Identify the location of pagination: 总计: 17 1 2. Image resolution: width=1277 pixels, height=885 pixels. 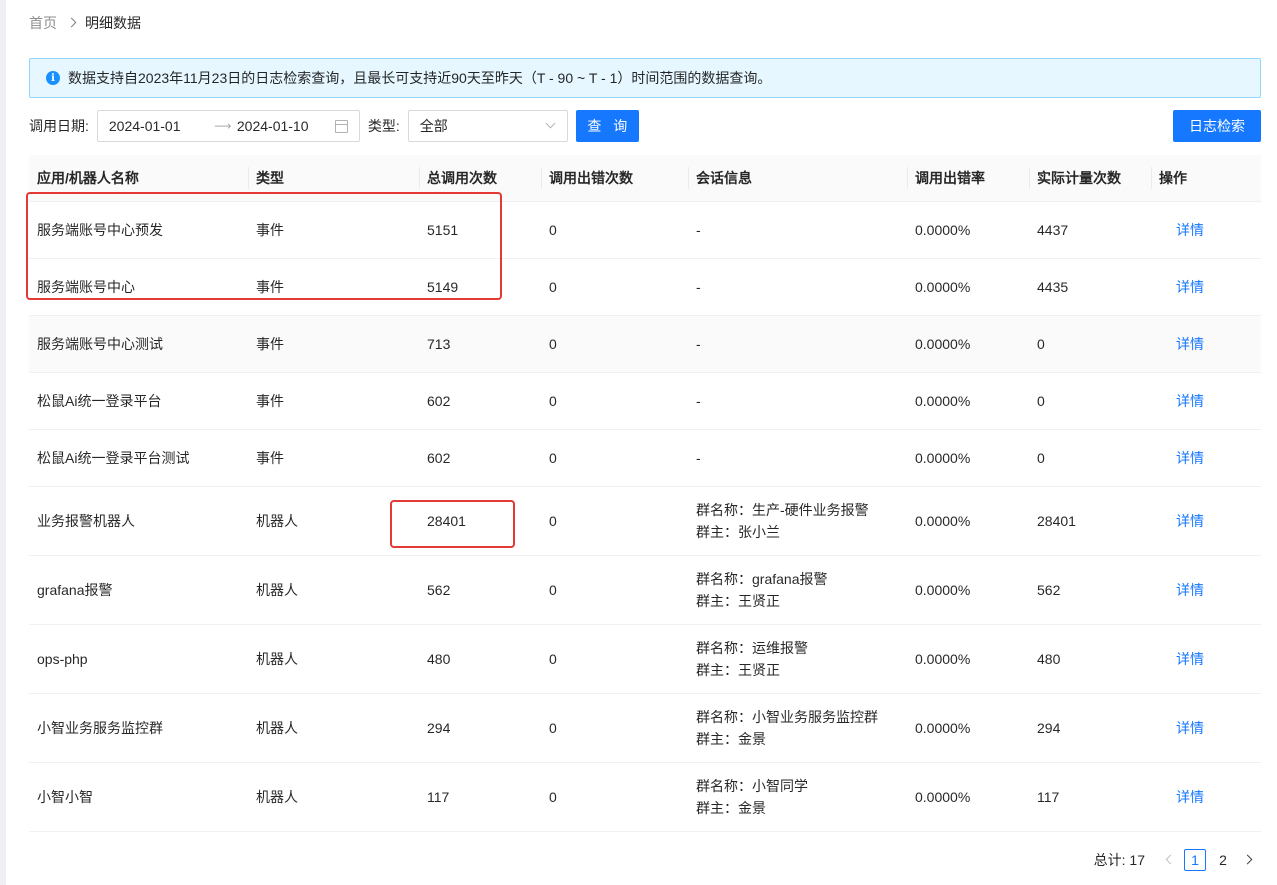
(1177, 860).